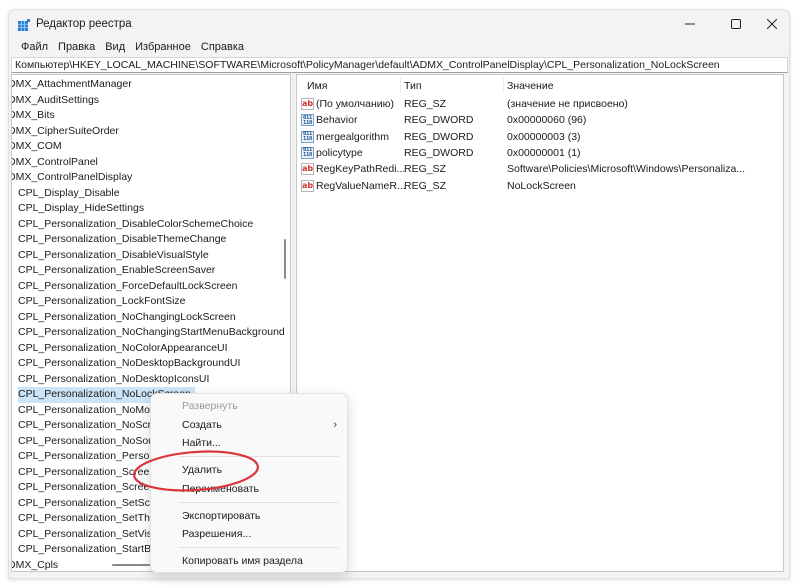 The image size is (800, 588). Describe the element at coordinates (285, 259) in the screenshot. I see `tree-vertical-scrollbar` at that location.